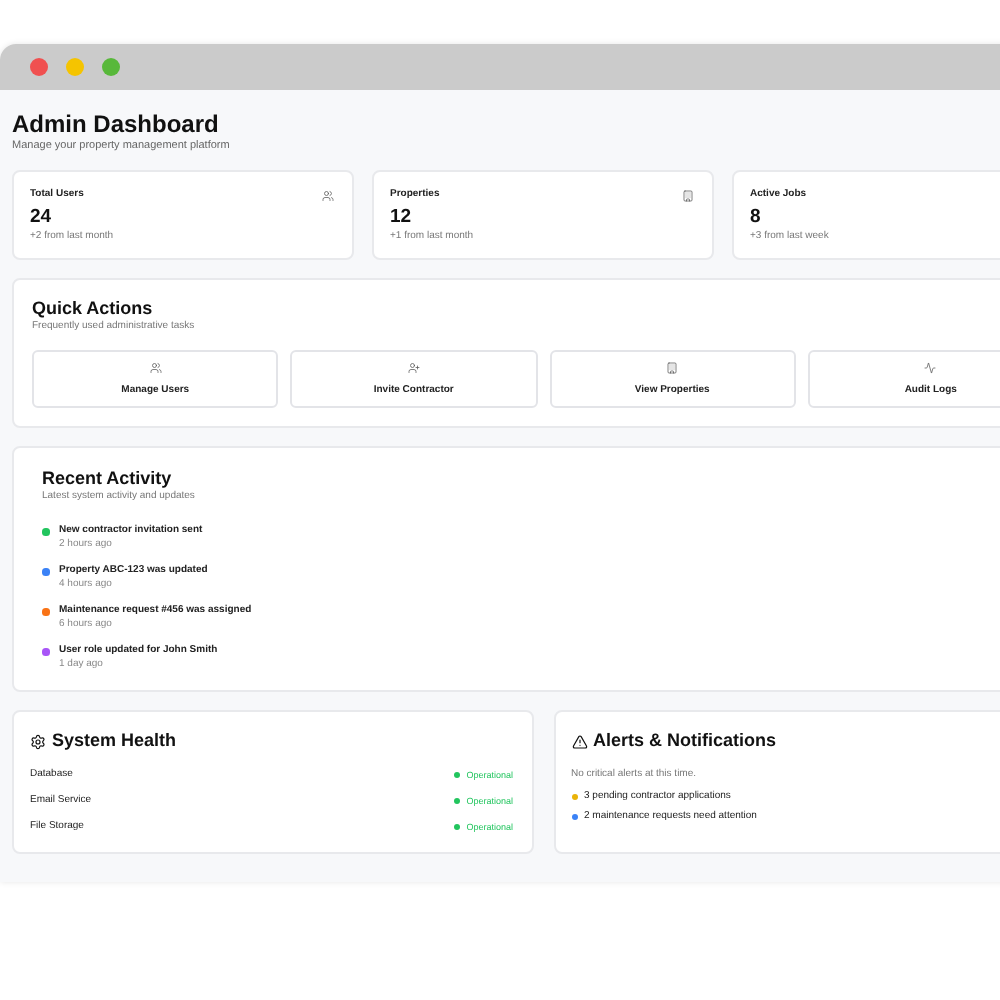 The height and width of the screenshot is (1000, 1000). Describe the element at coordinates (111, 67) in the screenshot. I see `maximize-dot-icon` at that location.